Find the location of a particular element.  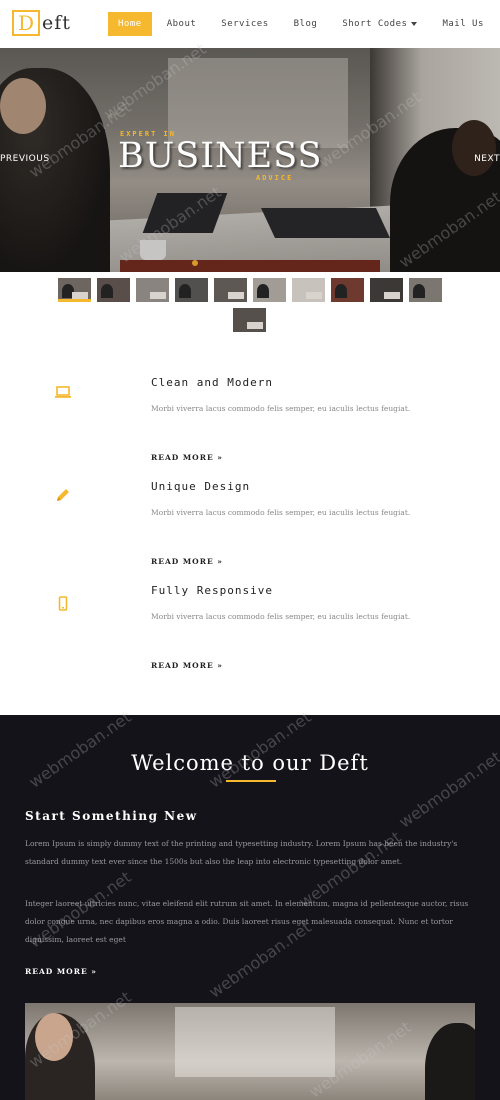

nav-services: Services is located at coordinates (244, 24).